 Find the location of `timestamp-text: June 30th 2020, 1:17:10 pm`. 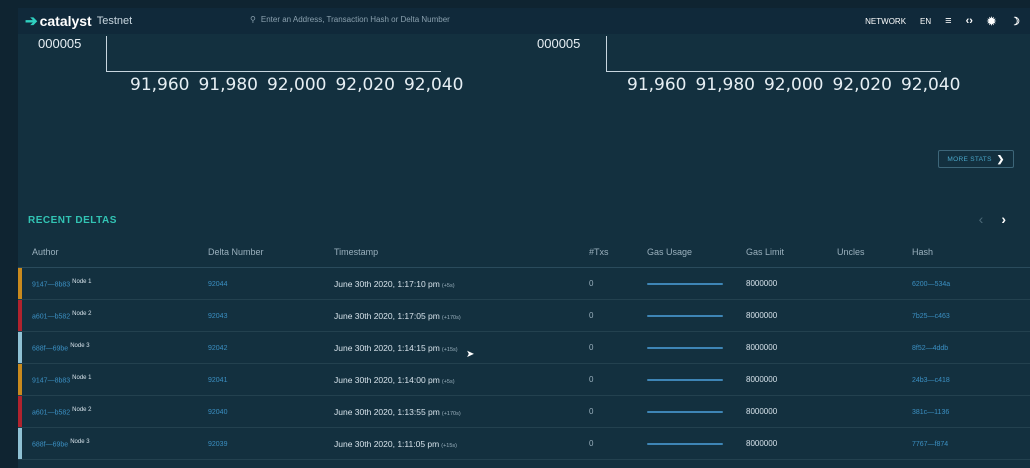

timestamp-text: June 30th 2020, 1:17:10 pm is located at coordinates (387, 283).